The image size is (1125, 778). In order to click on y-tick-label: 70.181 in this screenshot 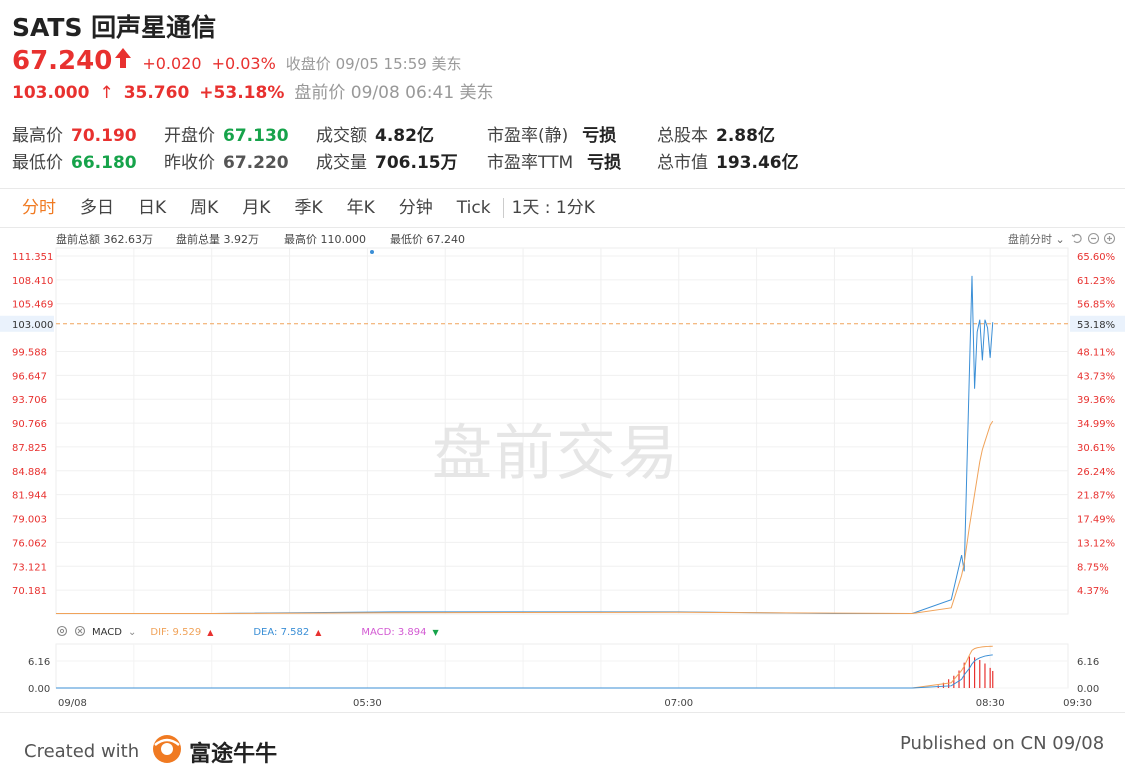, I will do `click(29, 591)`.